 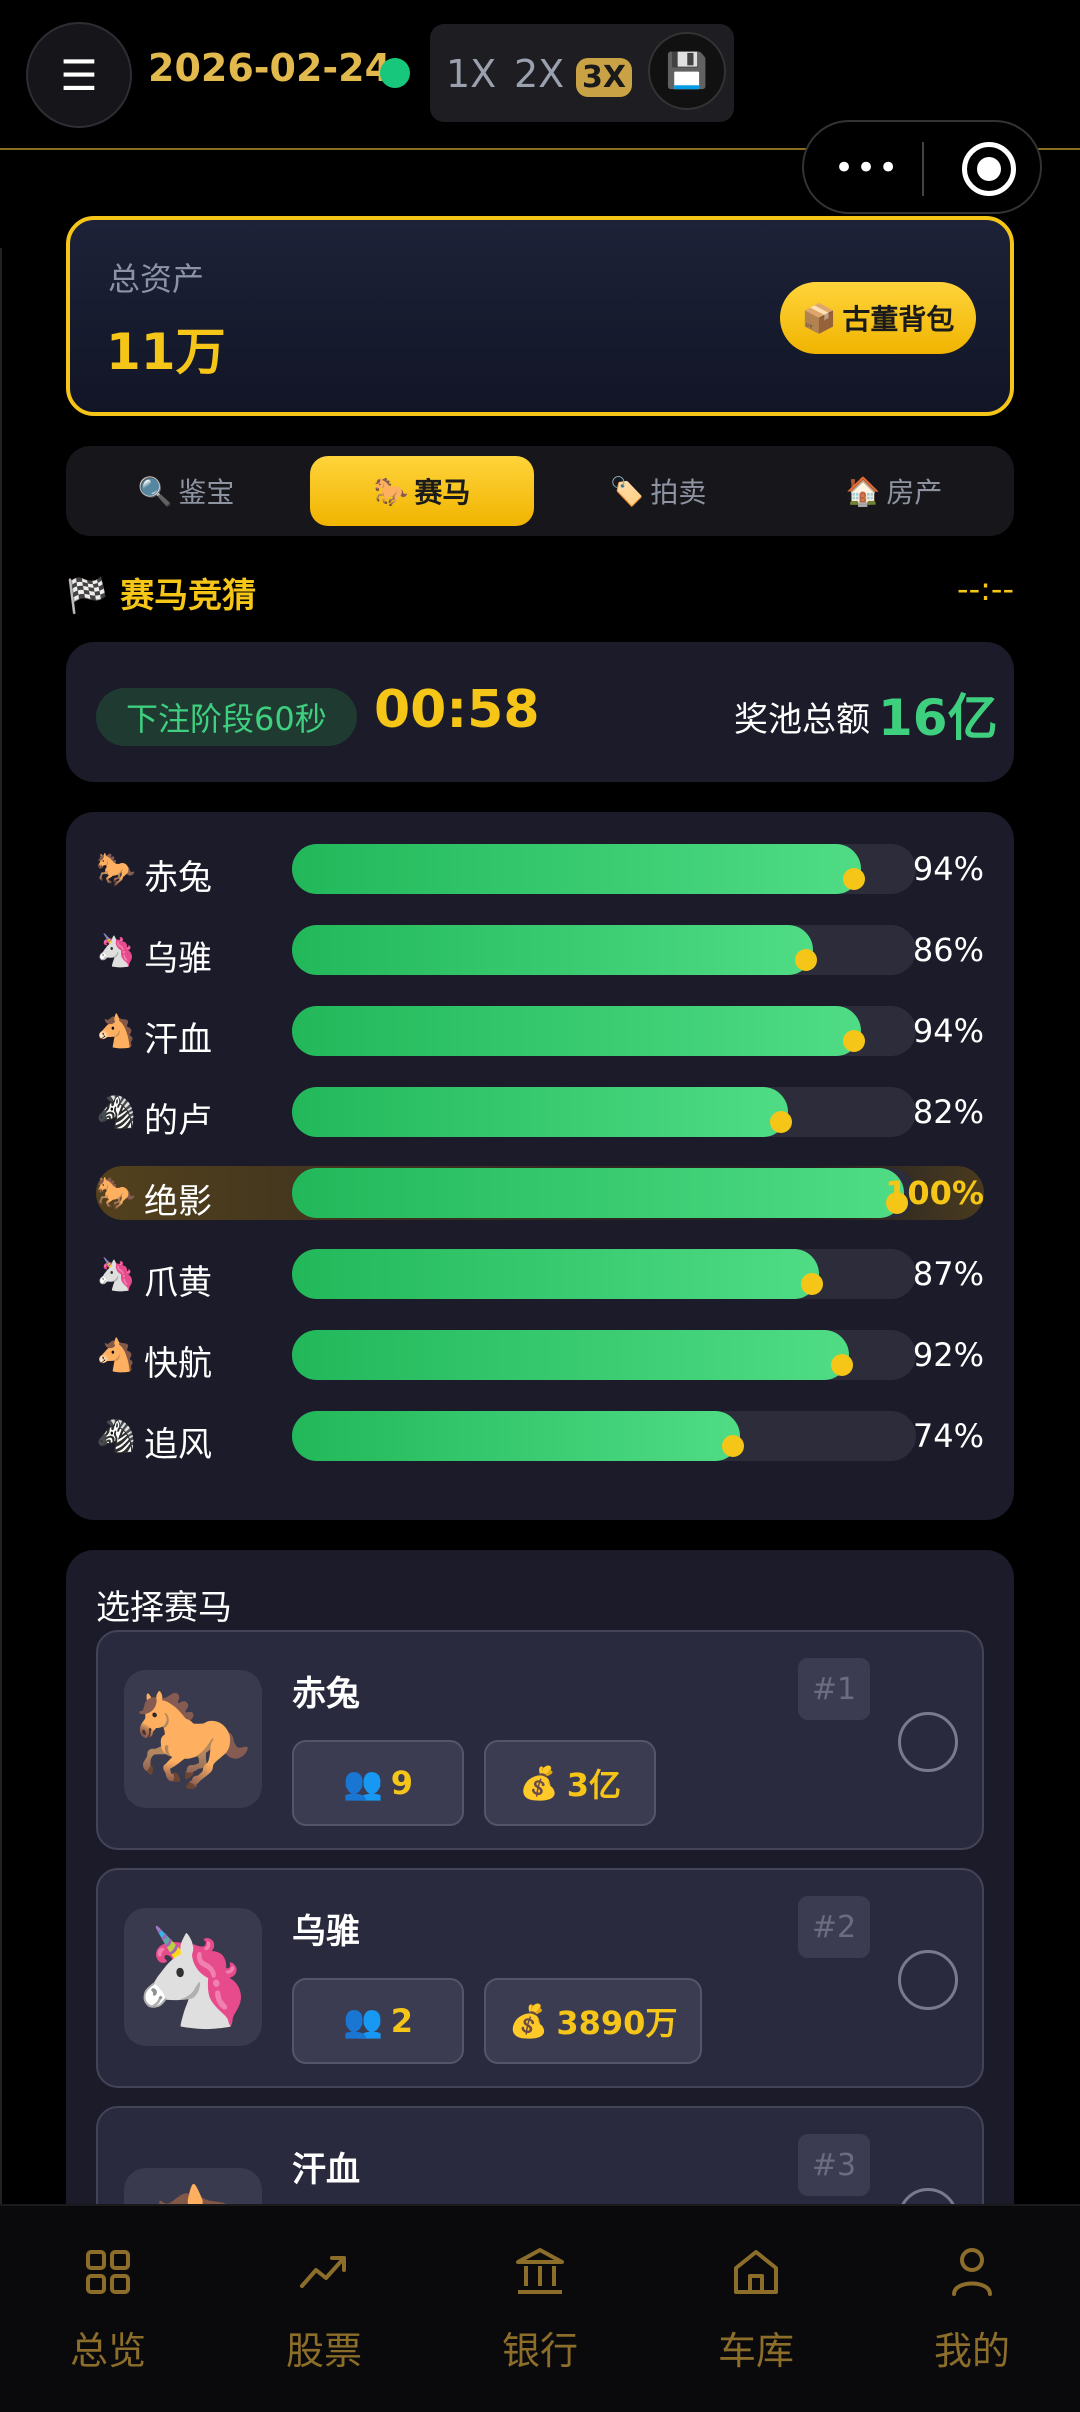 What do you see at coordinates (948, 950) in the screenshot?
I see `progress-percent: 86%` at bounding box center [948, 950].